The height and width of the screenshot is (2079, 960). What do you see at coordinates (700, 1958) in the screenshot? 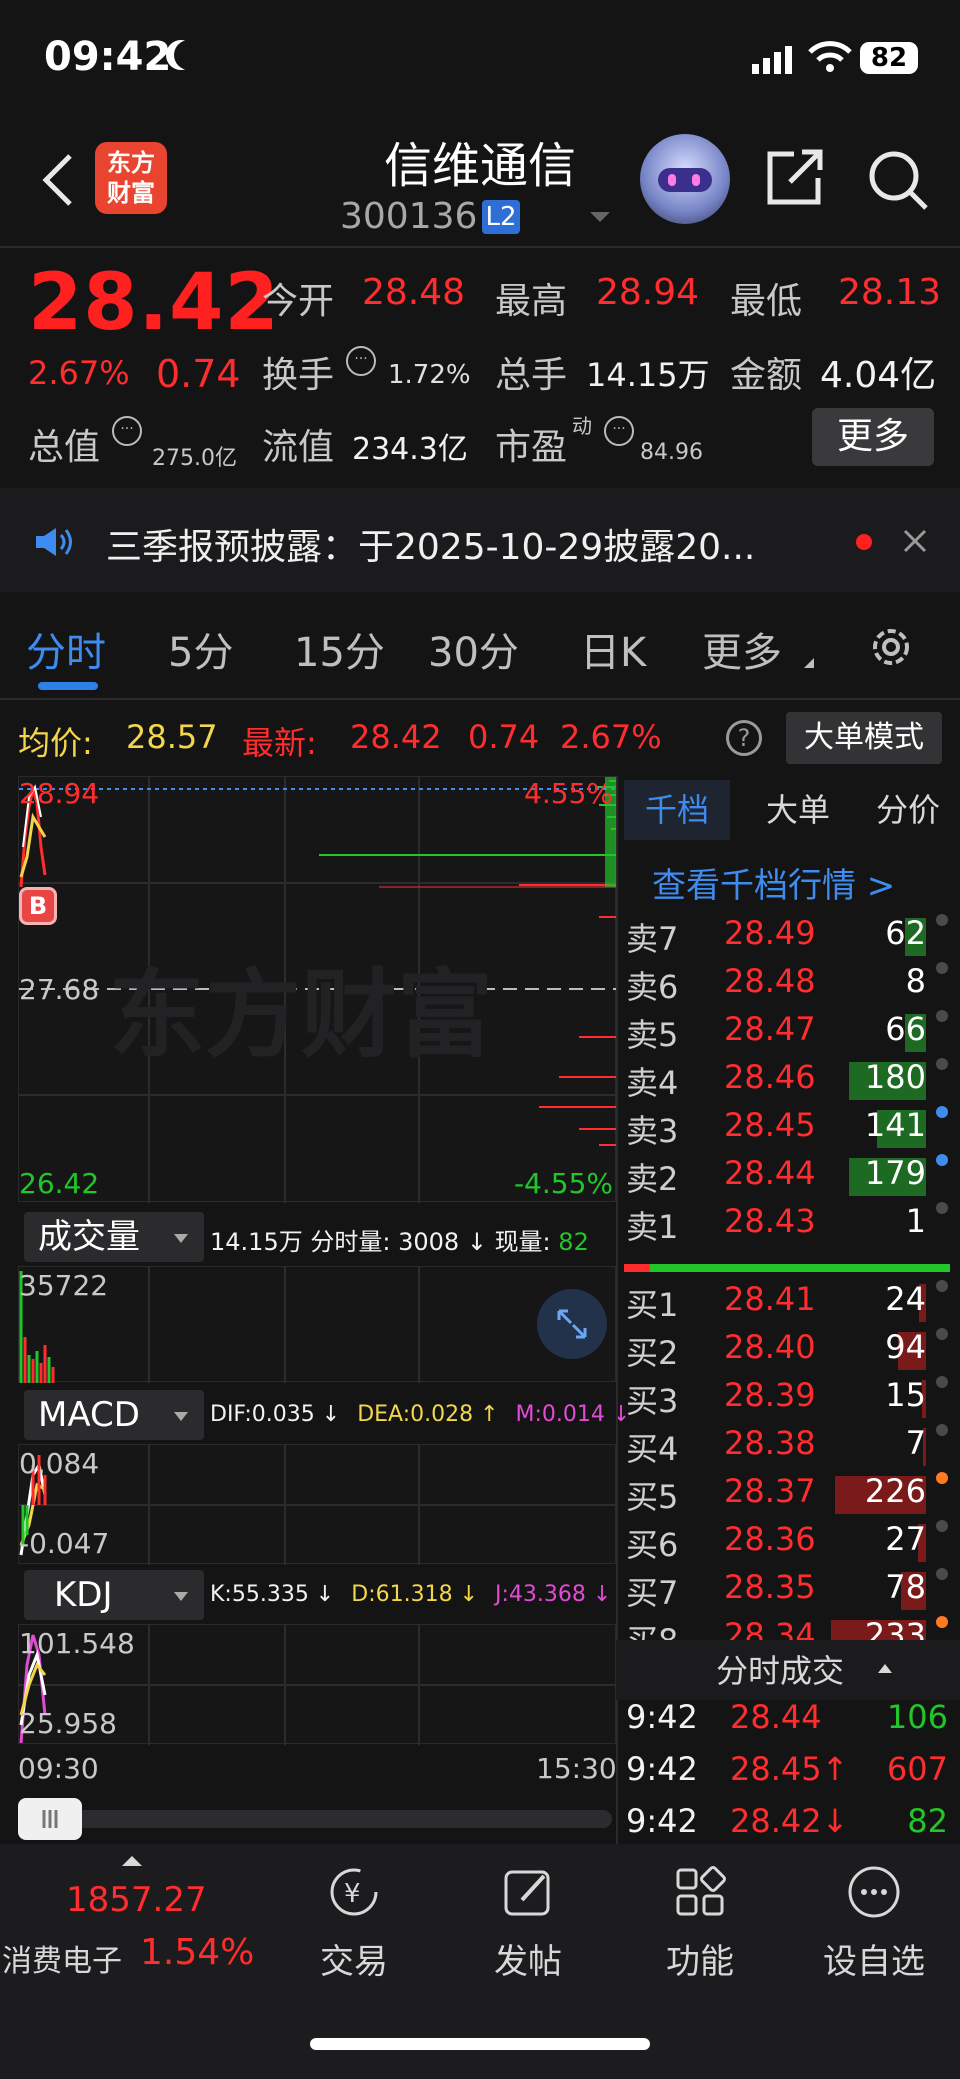
I see `nav-function: 功能` at bounding box center [700, 1958].